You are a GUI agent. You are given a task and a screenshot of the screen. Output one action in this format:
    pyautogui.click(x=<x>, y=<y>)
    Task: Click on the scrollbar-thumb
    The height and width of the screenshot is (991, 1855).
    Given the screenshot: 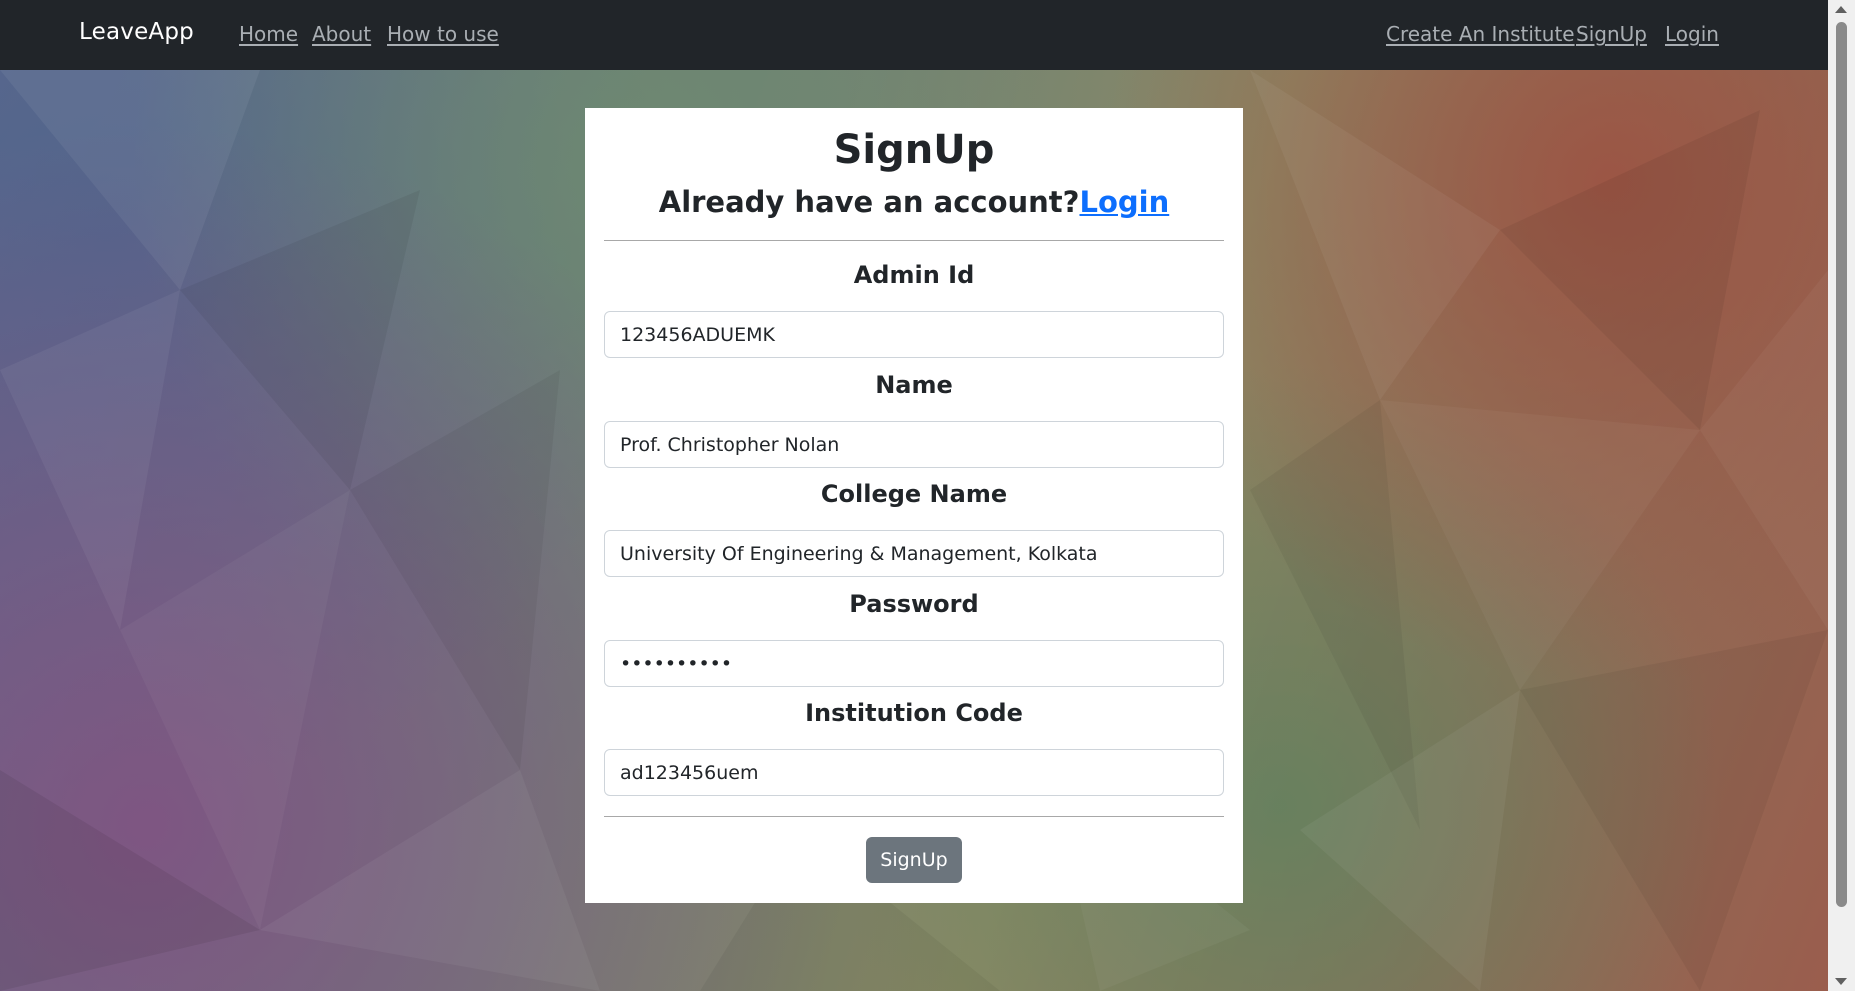 What is the action you would take?
    pyautogui.click(x=1841, y=464)
    